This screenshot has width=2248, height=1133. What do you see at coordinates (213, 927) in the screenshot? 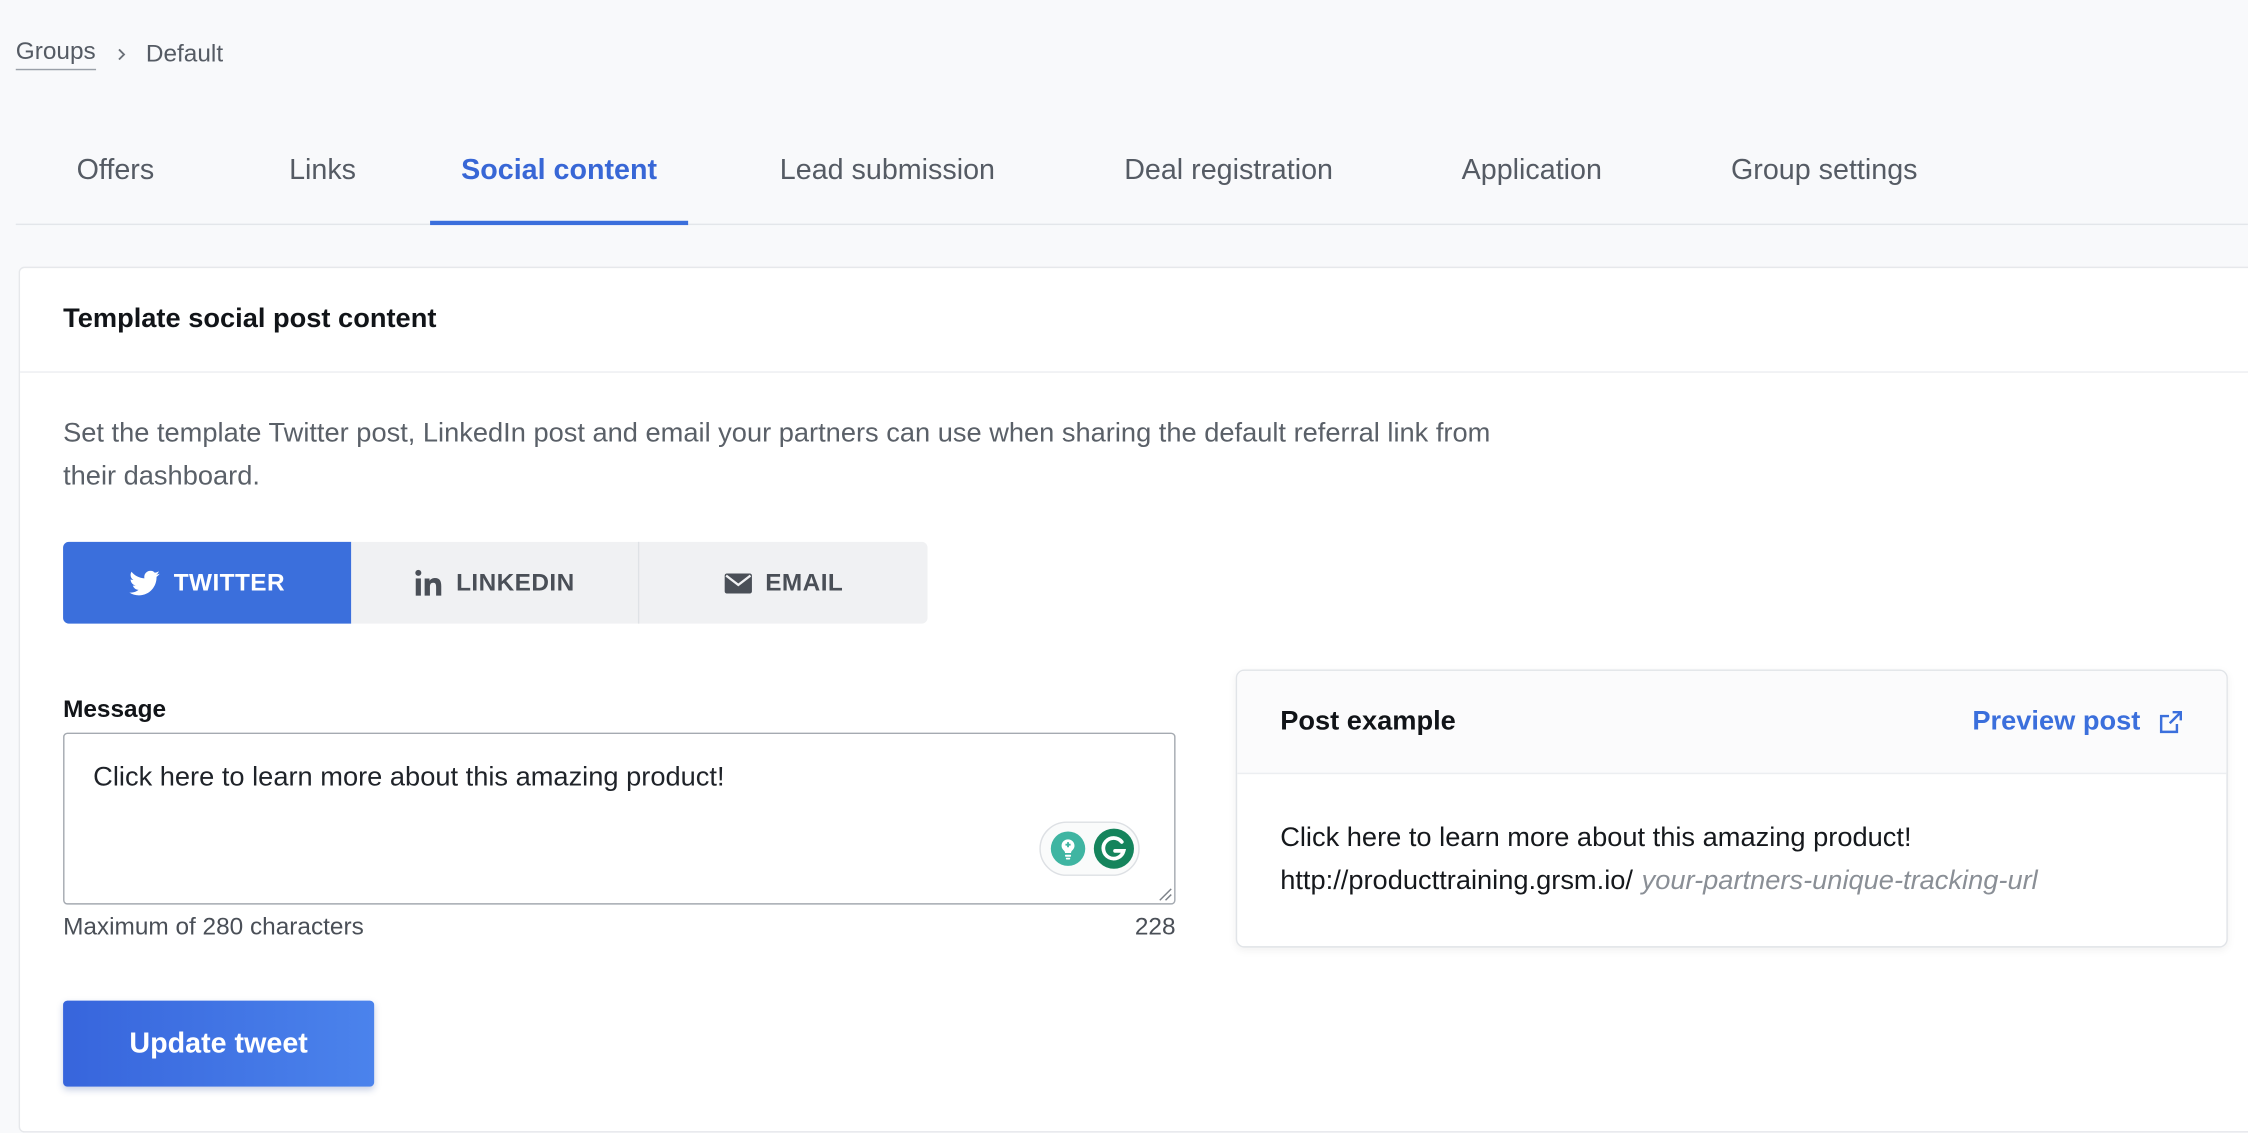
I see `max-characters-hint: Maximum of 280 characters` at bounding box center [213, 927].